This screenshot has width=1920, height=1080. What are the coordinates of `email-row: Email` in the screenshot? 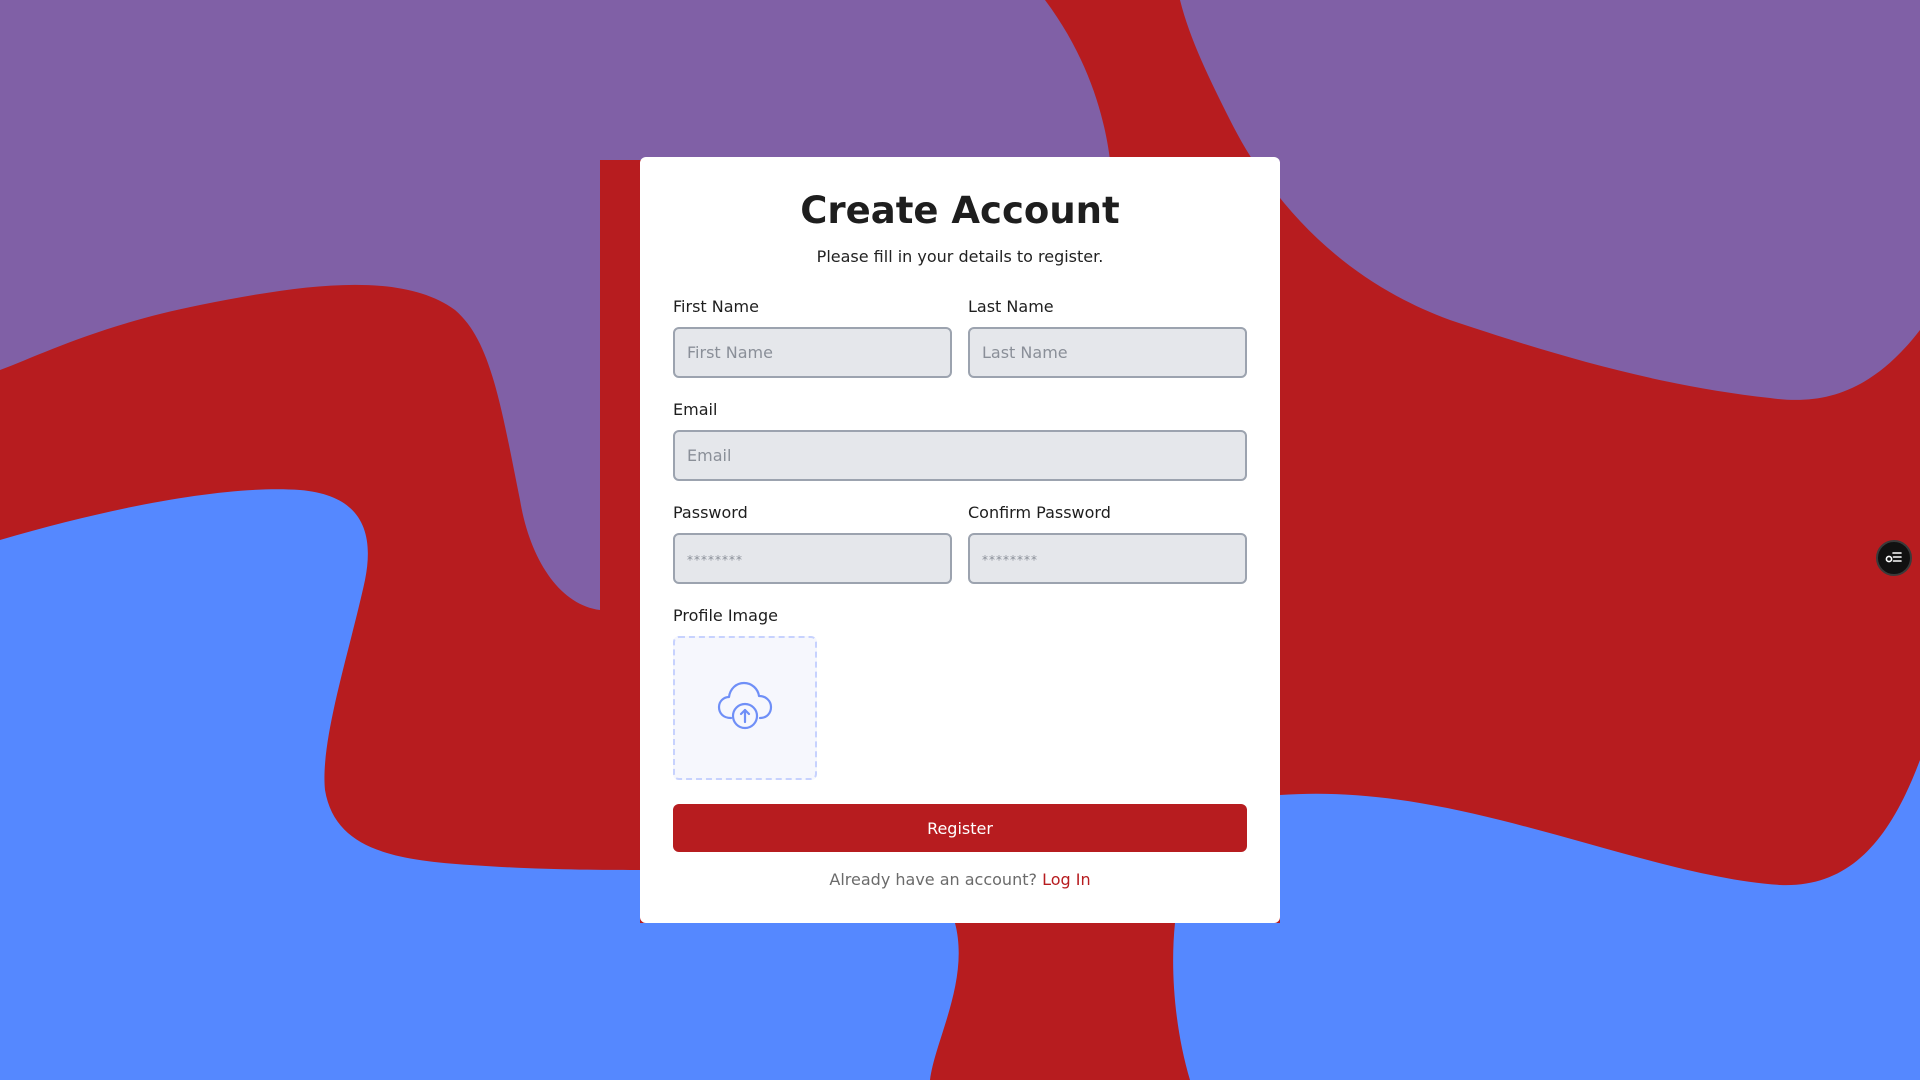 It's located at (960, 440).